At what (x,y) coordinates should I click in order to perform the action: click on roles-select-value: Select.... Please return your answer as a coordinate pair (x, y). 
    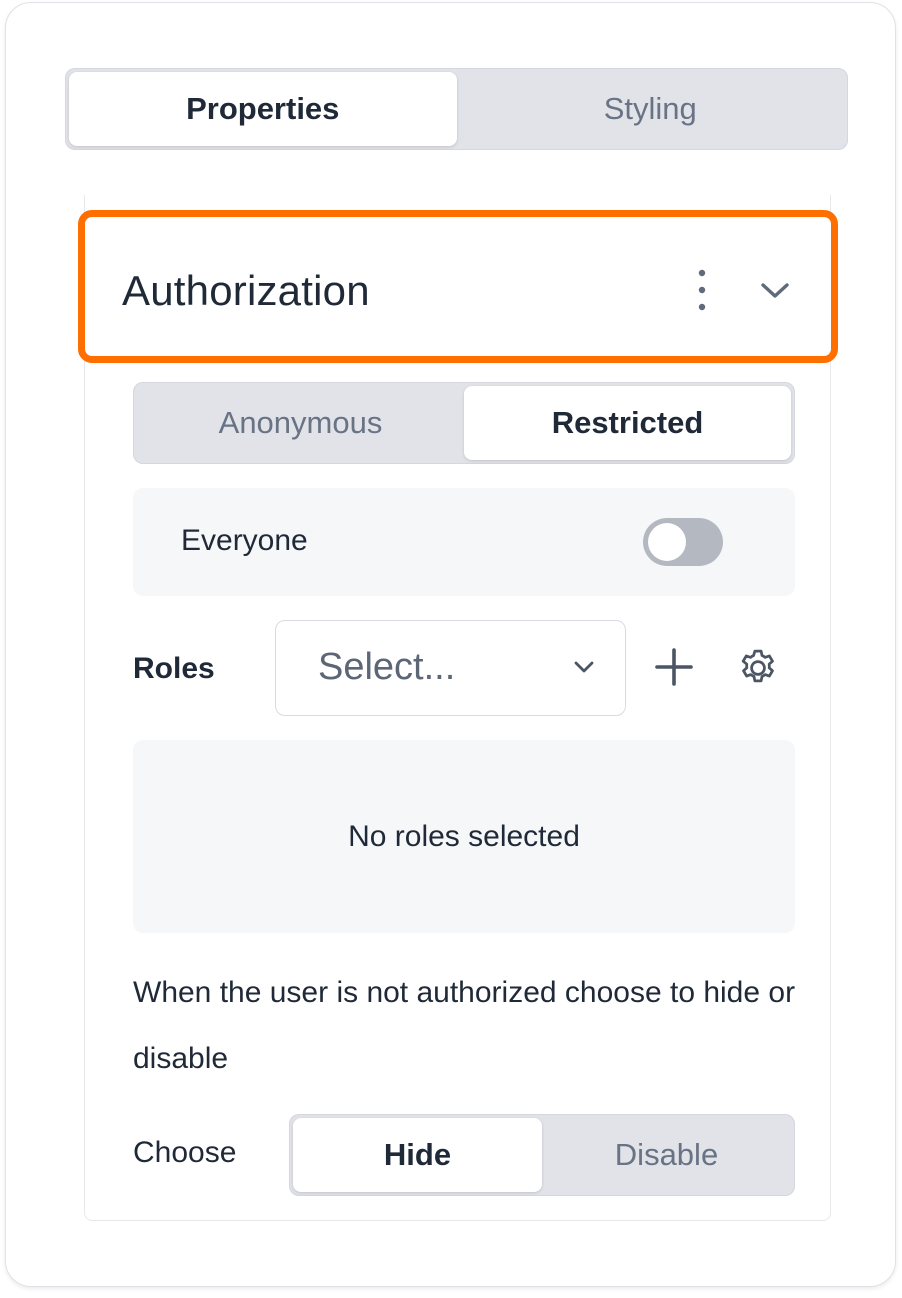
    Looking at the image, I should click on (387, 667).